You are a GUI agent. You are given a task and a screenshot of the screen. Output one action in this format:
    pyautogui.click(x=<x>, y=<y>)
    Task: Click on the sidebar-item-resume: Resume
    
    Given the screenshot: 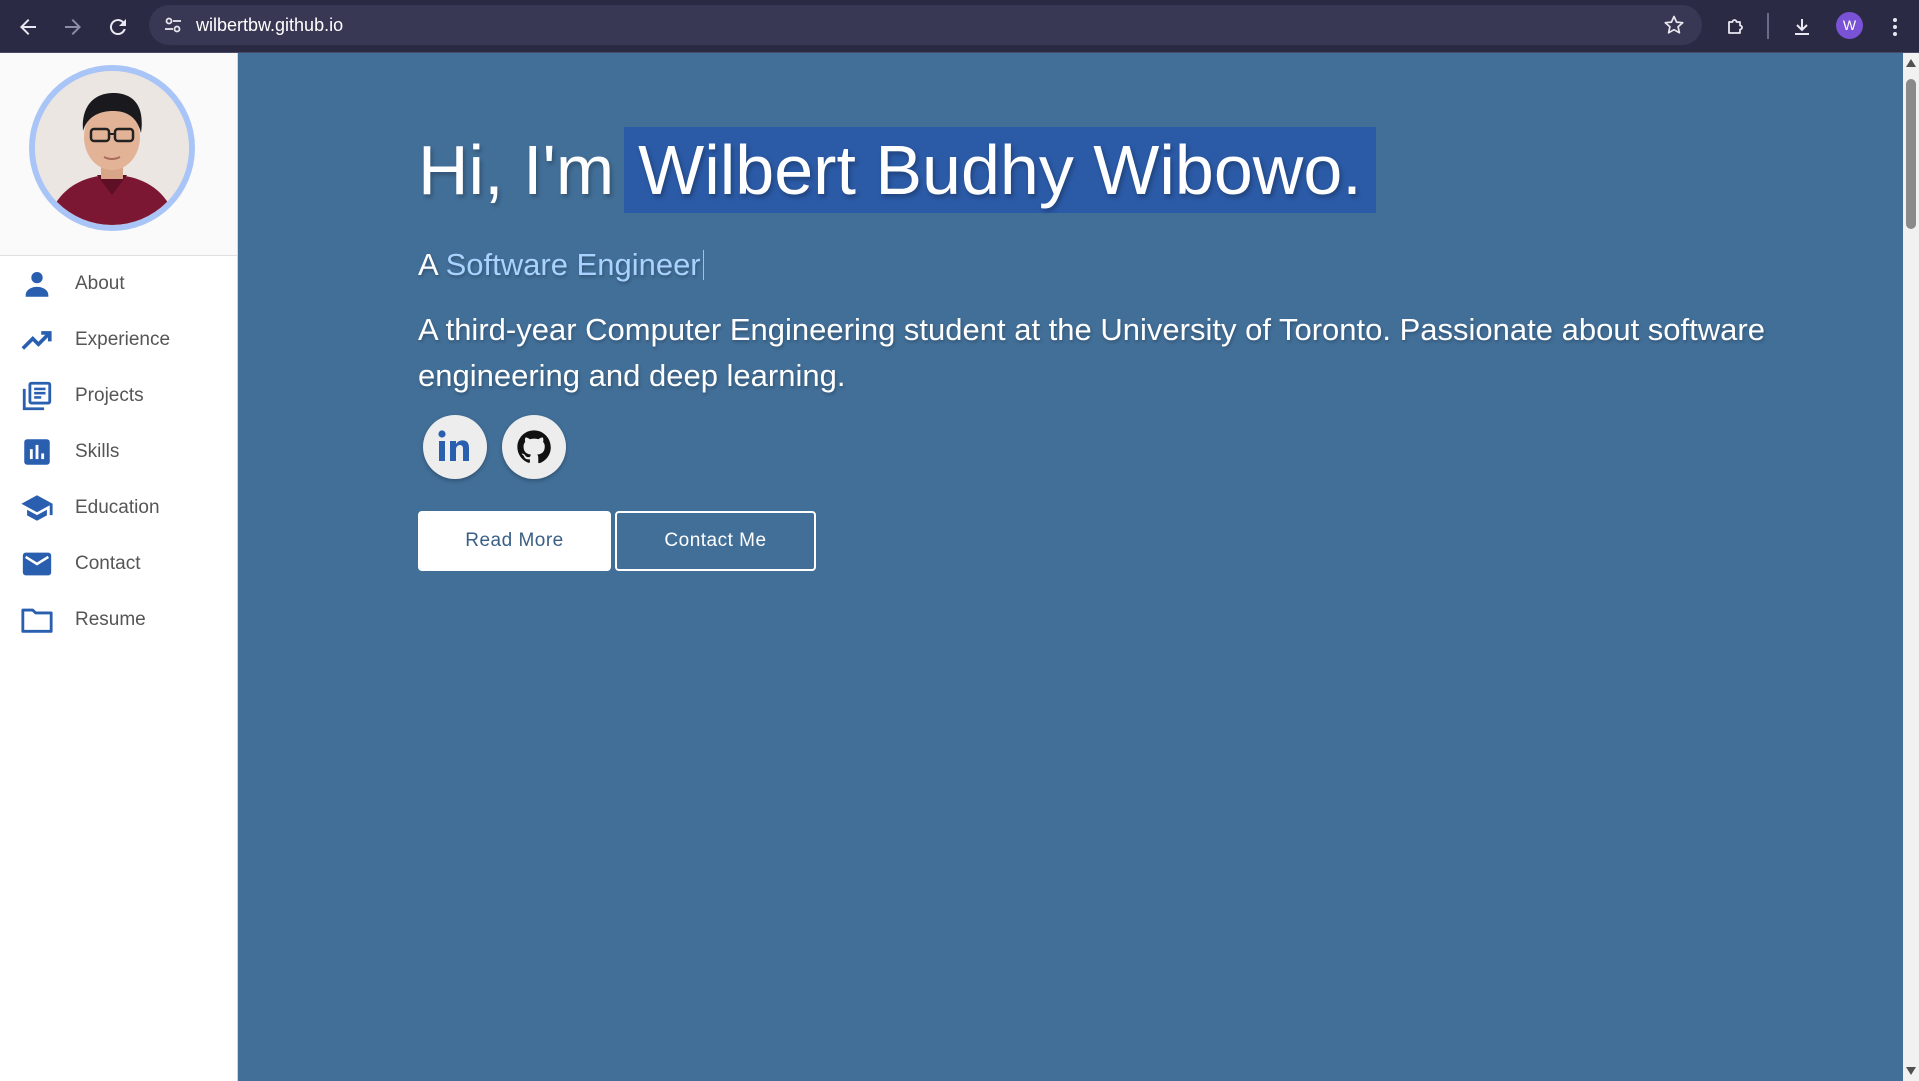 What is the action you would take?
    pyautogui.click(x=118, y=619)
    